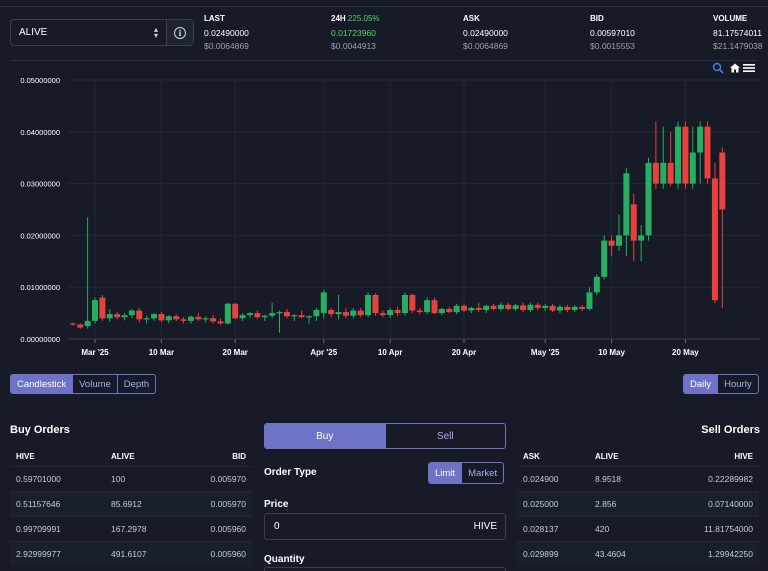  Describe the element at coordinates (638, 528) in the screenshot. I see `sell-order-row: 0.028137 420 11.81754000` at that location.